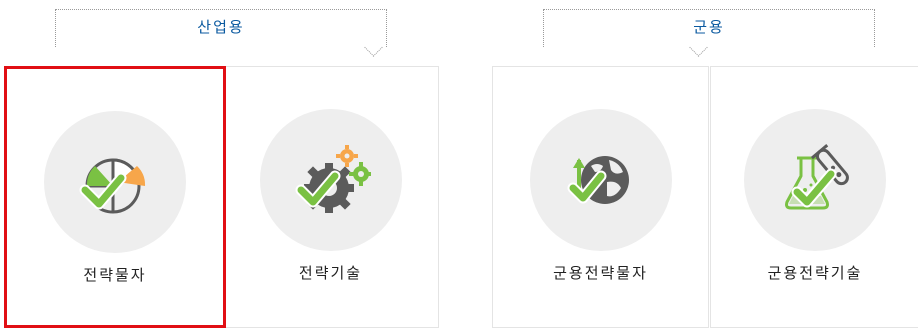 The image size is (918, 328). Describe the element at coordinates (221, 27) in the screenshot. I see `group-label: 산업용` at that location.